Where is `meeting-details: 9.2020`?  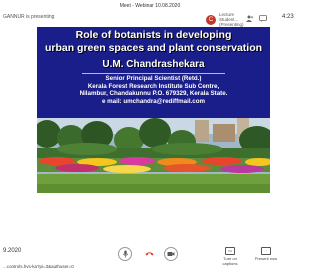 meeting-details: 9.2020 is located at coordinates (12, 251).